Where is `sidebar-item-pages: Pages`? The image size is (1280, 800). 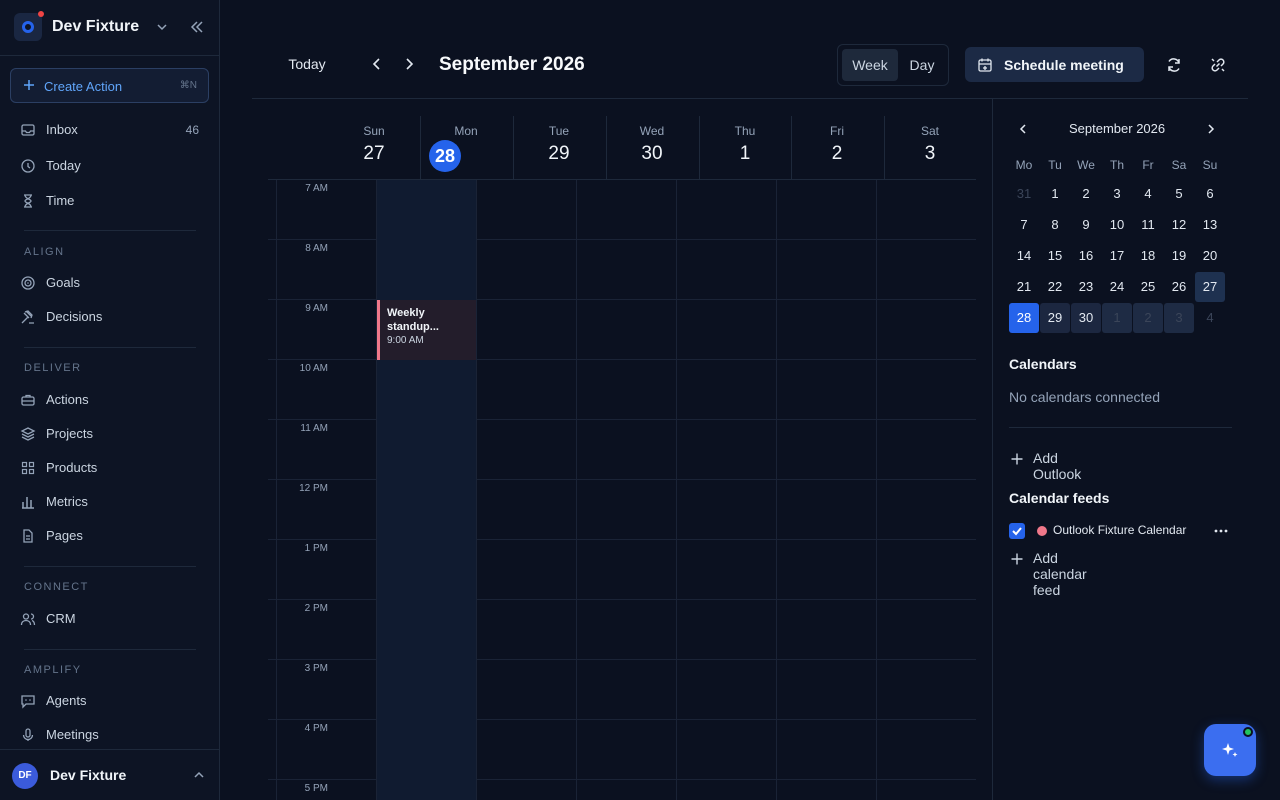 sidebar-item-pages: Pages is located at coordinates (109, 536).